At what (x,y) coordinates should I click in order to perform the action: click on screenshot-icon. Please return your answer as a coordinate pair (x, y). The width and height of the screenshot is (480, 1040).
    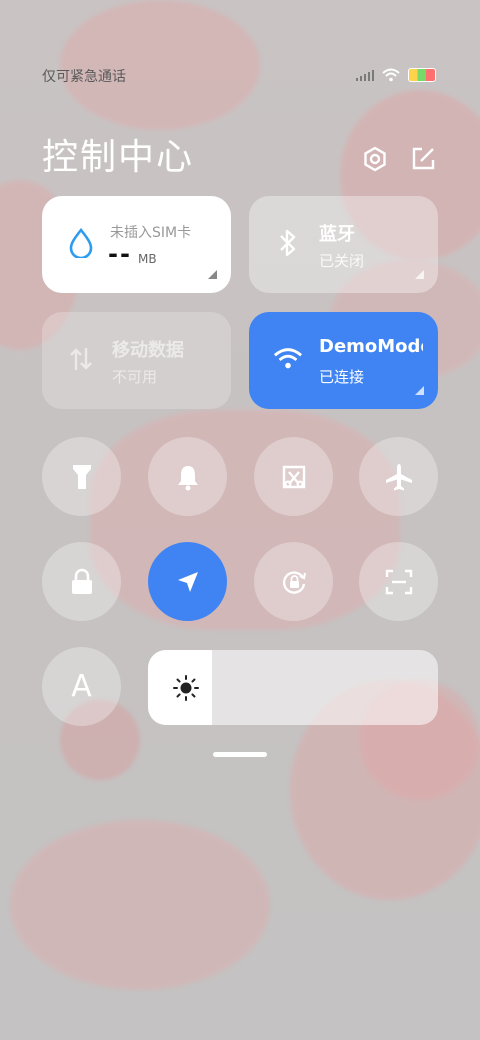
    Looking at the image, I should click on (293, 476).